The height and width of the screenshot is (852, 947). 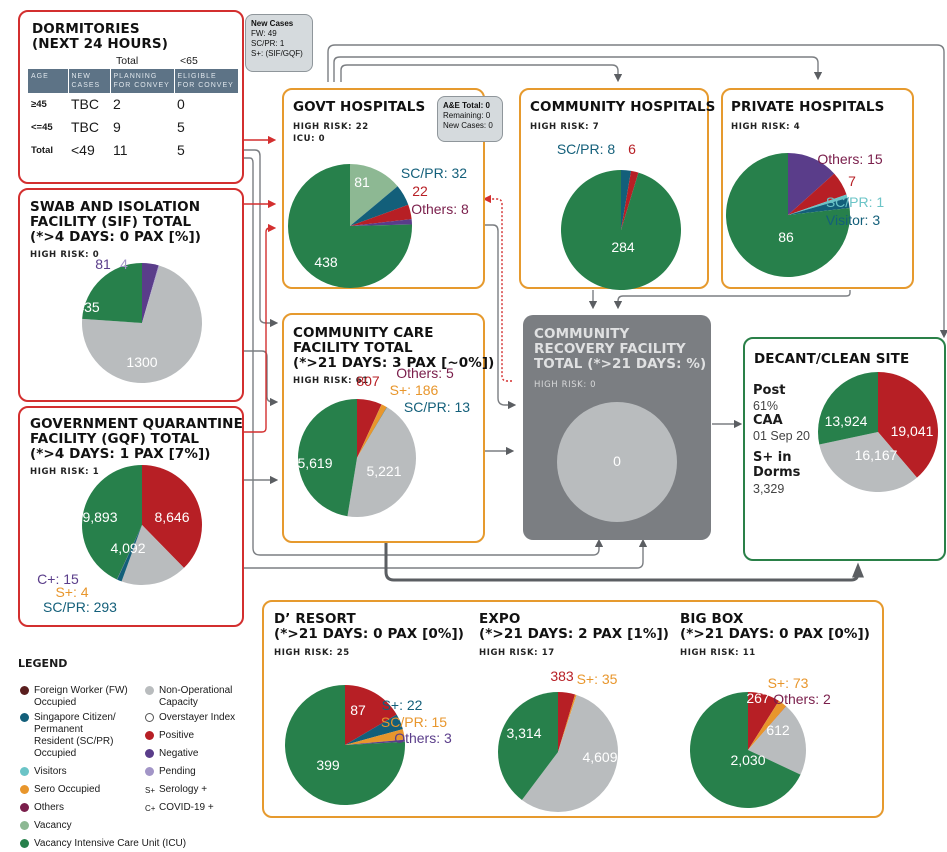 I want to click on pie-label: 86, so click(x=786, y=237).